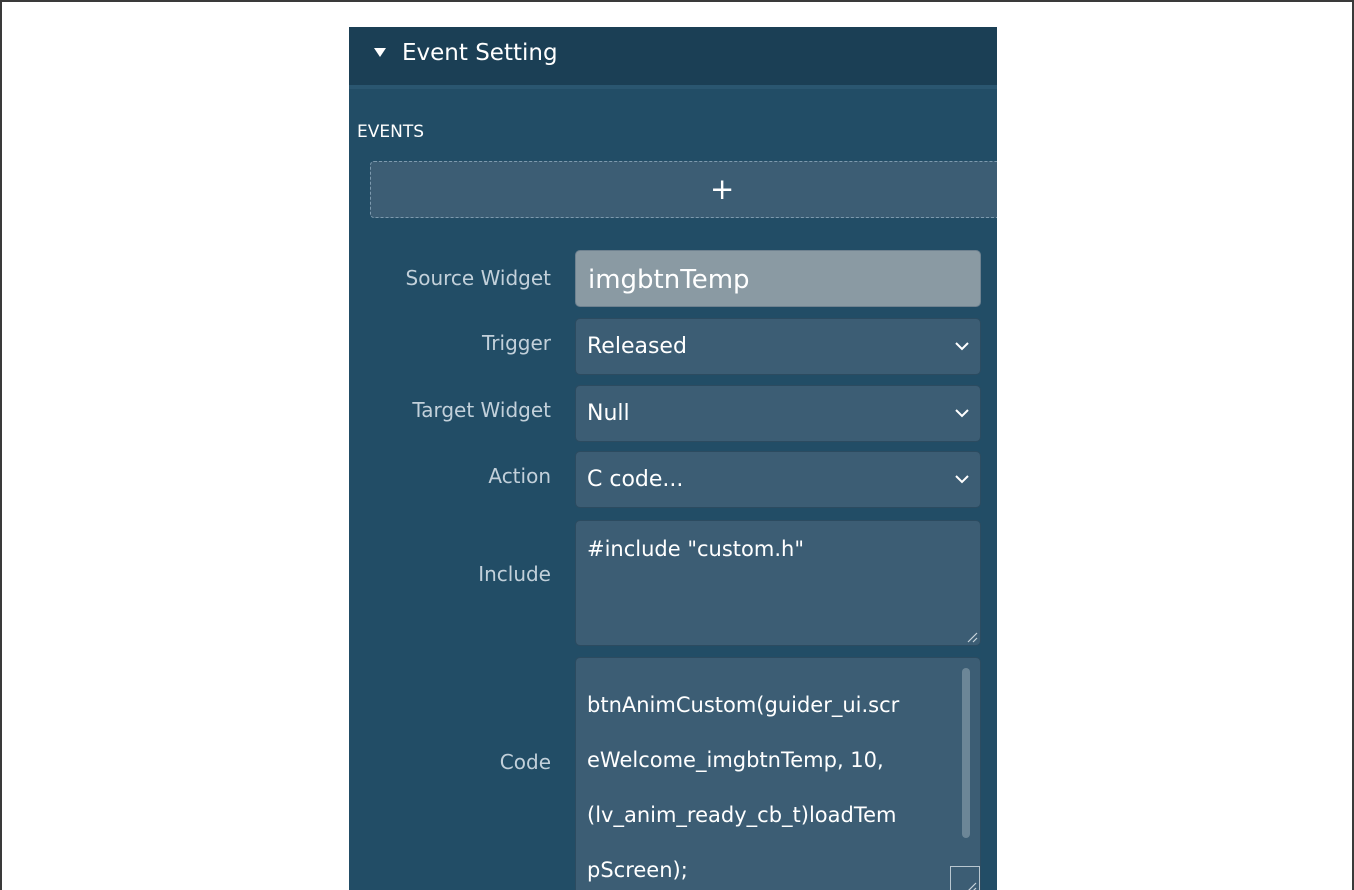 The height and width of the screenshot is (890, 1354). What do you see at coordinates (637, 346) in the screenshot?
I see `trigger-value: Released` at bounding box center [637, 346].